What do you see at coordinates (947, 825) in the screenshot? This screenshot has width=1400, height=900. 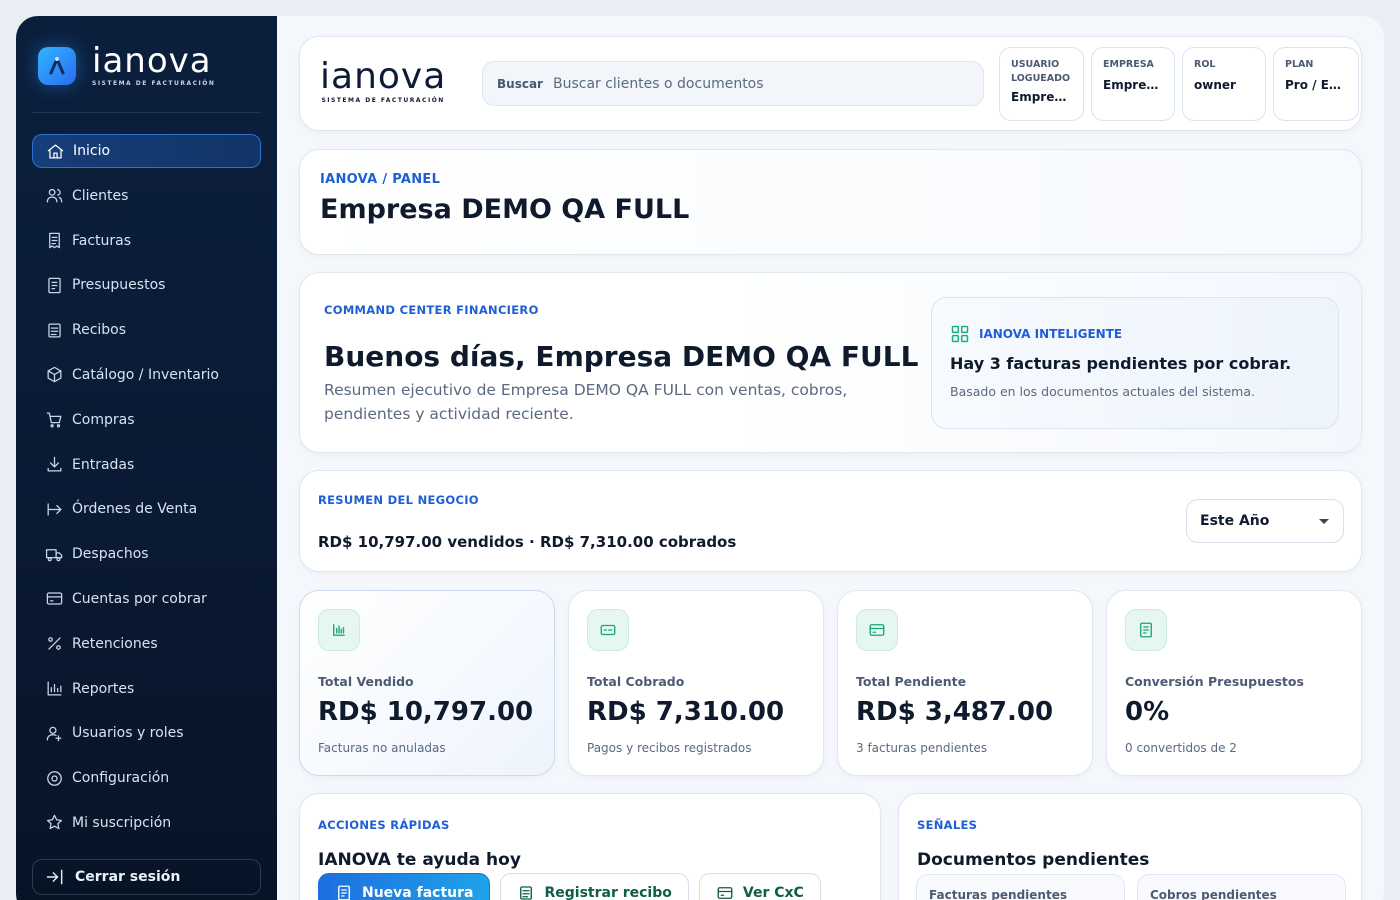 I see `signals-eyebrow: SEÑALES` at bounding box center [947, 825].